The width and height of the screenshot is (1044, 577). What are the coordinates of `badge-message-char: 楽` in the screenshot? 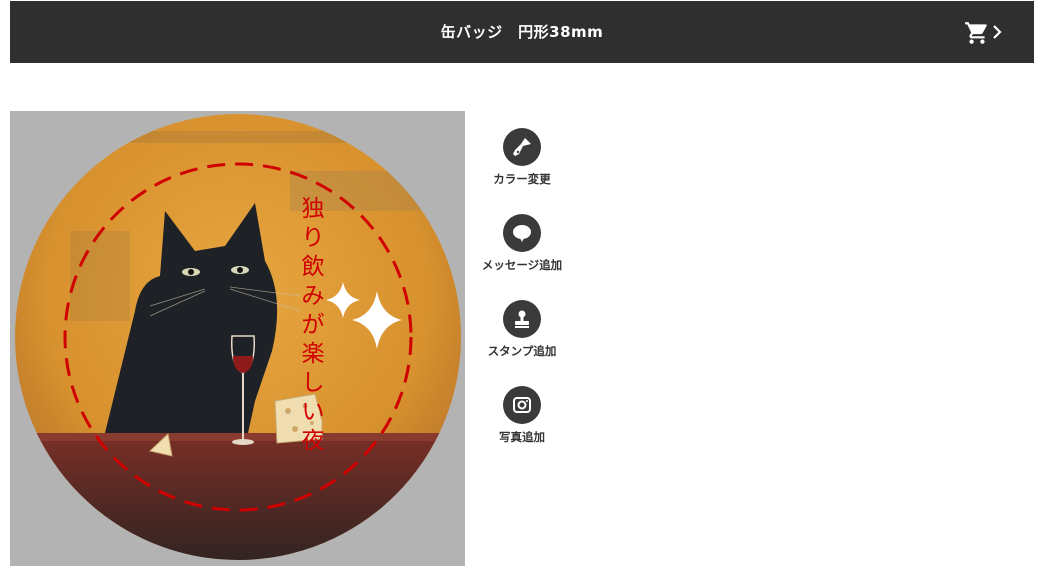 It's located at (313, 354).